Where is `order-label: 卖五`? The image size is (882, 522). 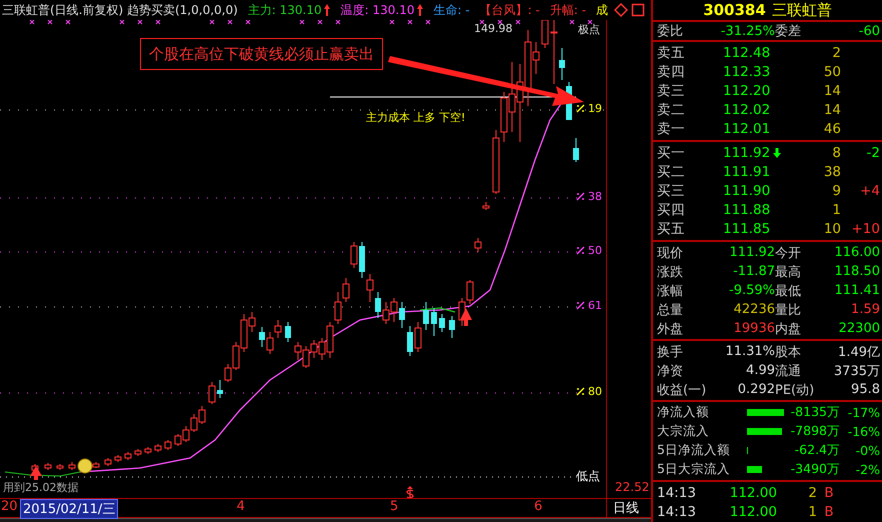
order-label: 卖五 is located at coordinates (671, 53).